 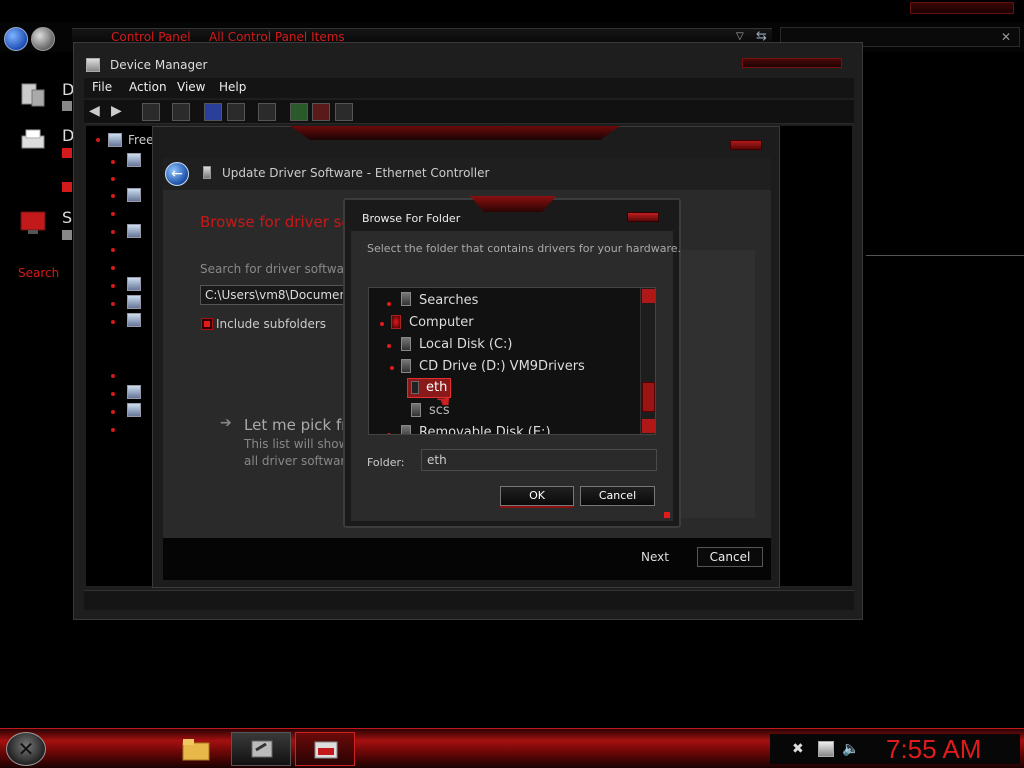 What do you see at coordinates (38, 273) in the screenshot?
I see `side-search-link: Search` at bounding box center [38, 273].